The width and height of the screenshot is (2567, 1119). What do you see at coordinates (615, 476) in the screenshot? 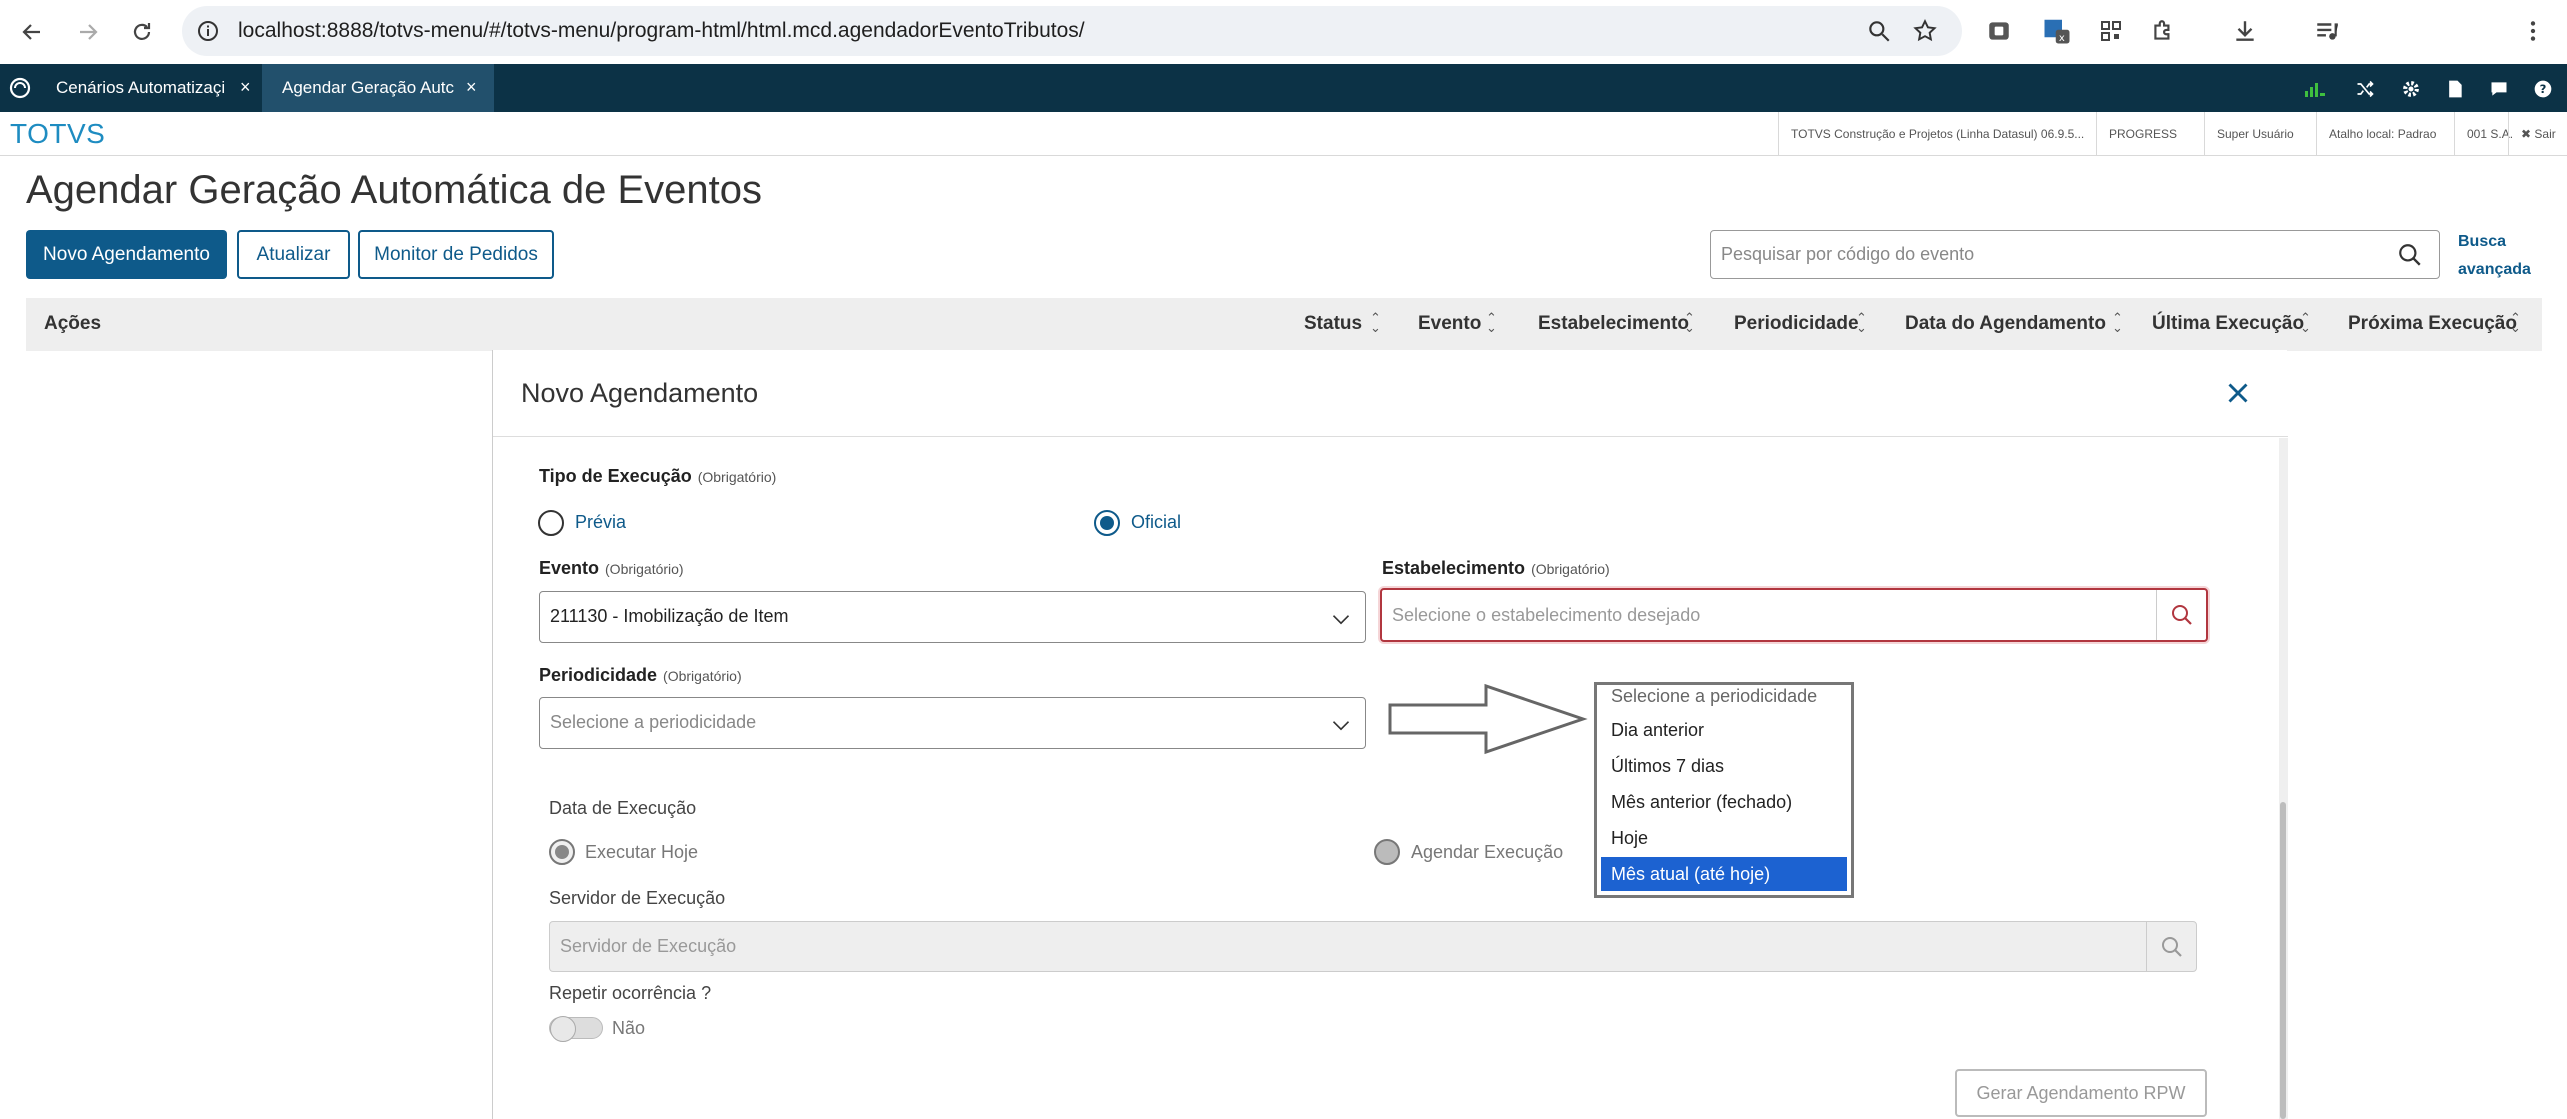
I see `execution-type-label-text: Tipo de Execução` at bounding box center [615, 476].